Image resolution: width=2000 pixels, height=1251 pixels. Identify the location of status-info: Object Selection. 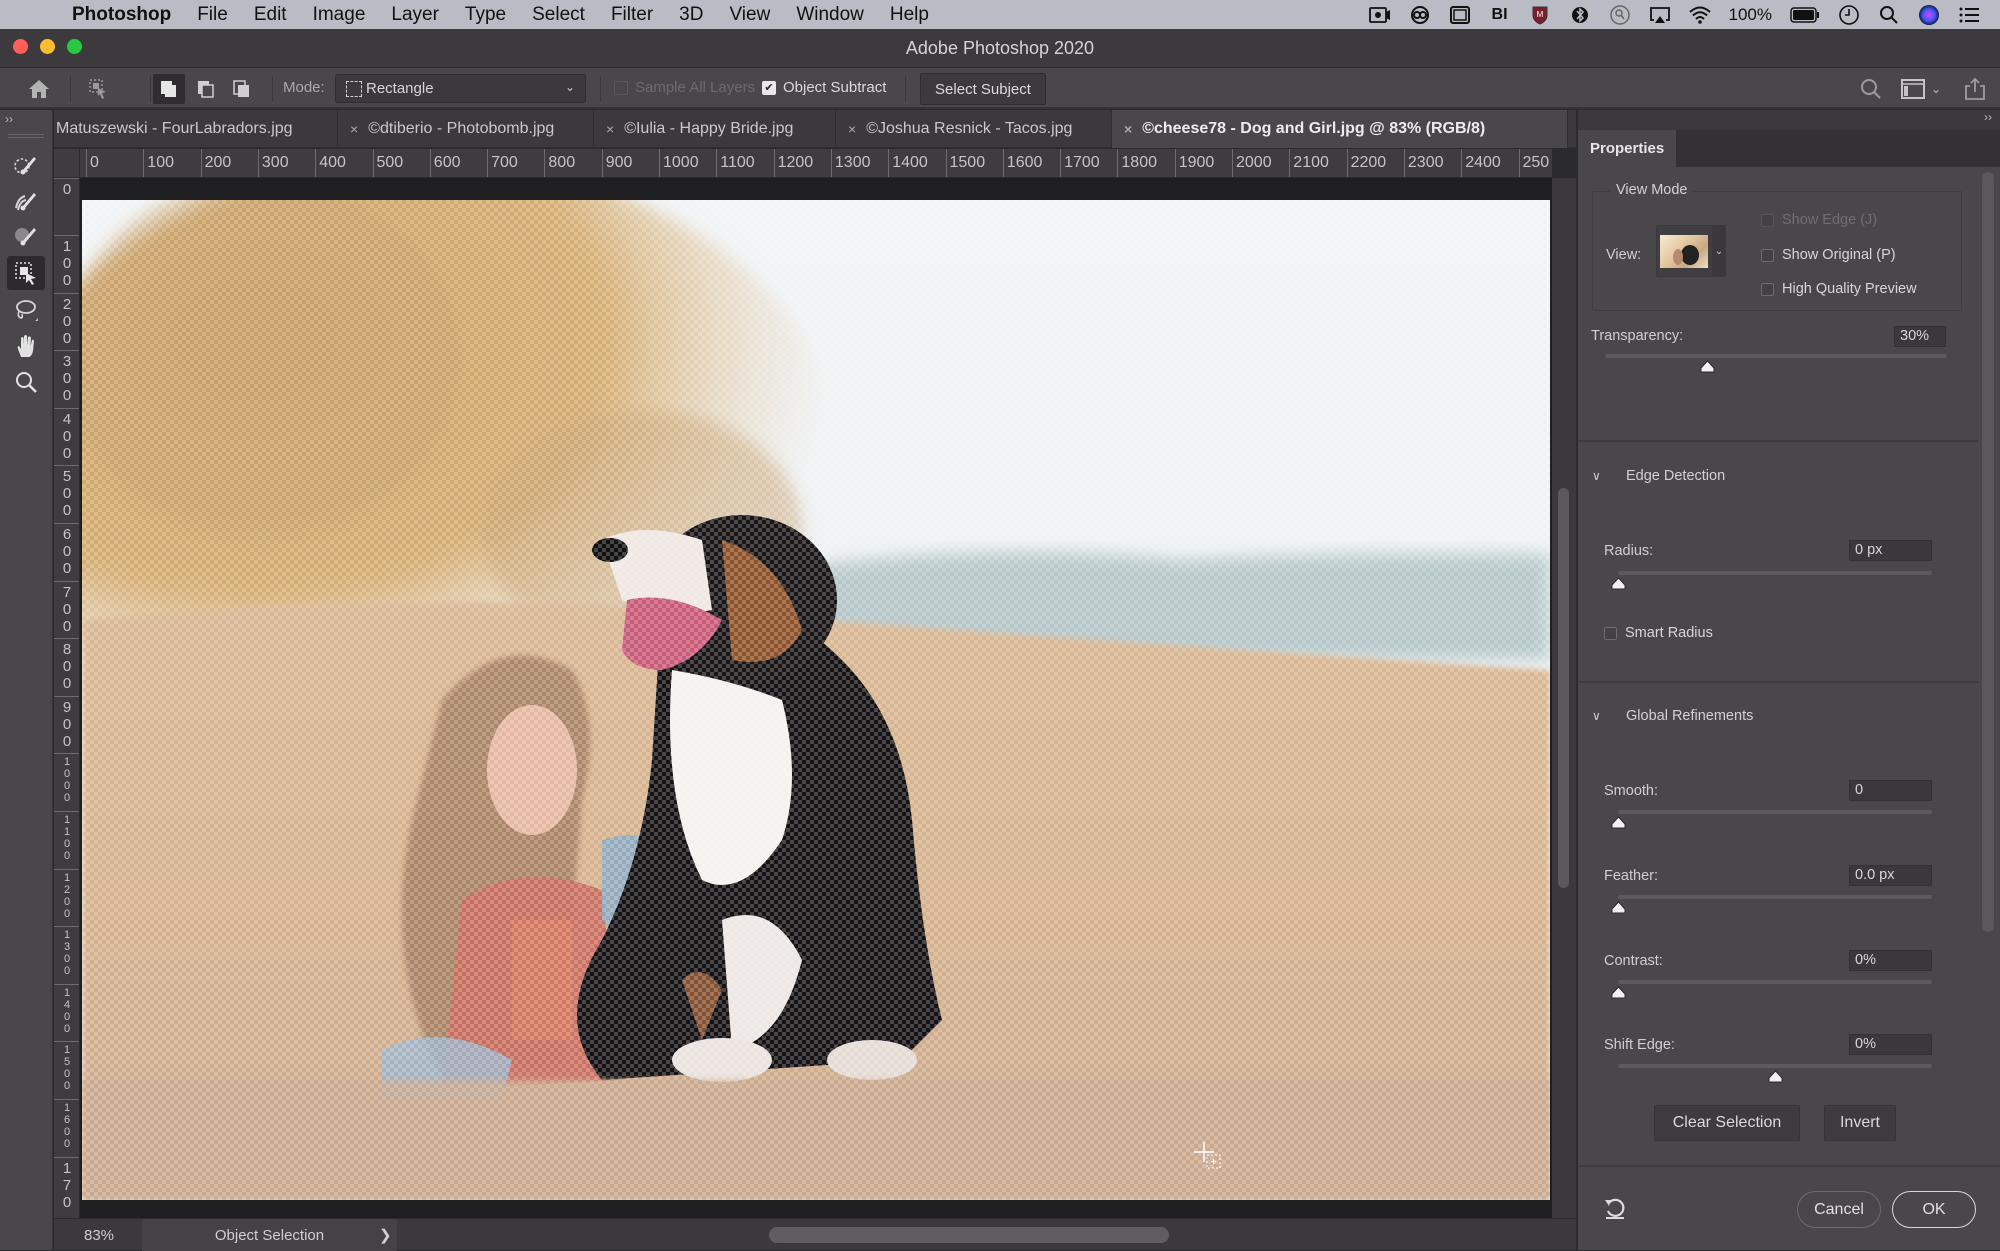
(269, 1235).